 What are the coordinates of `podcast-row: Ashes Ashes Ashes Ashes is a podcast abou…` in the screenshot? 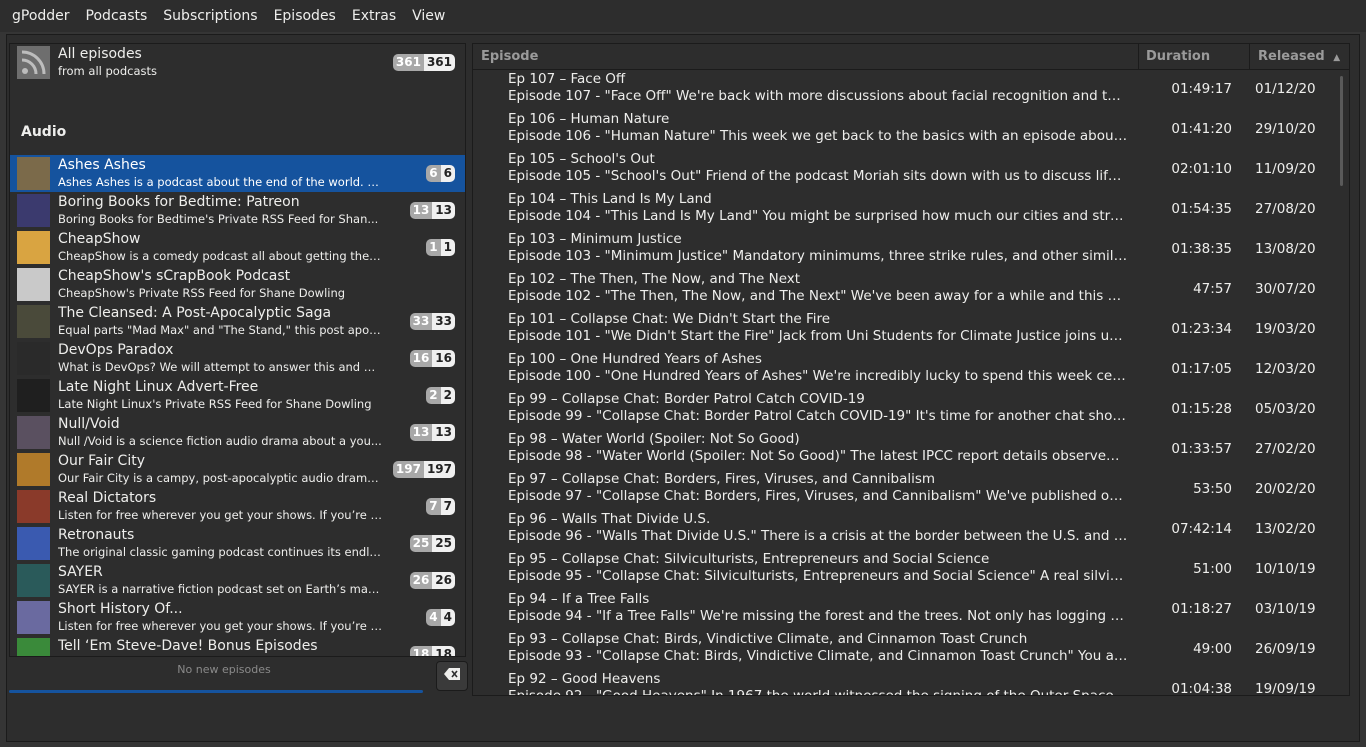 It's located at (237, 173).